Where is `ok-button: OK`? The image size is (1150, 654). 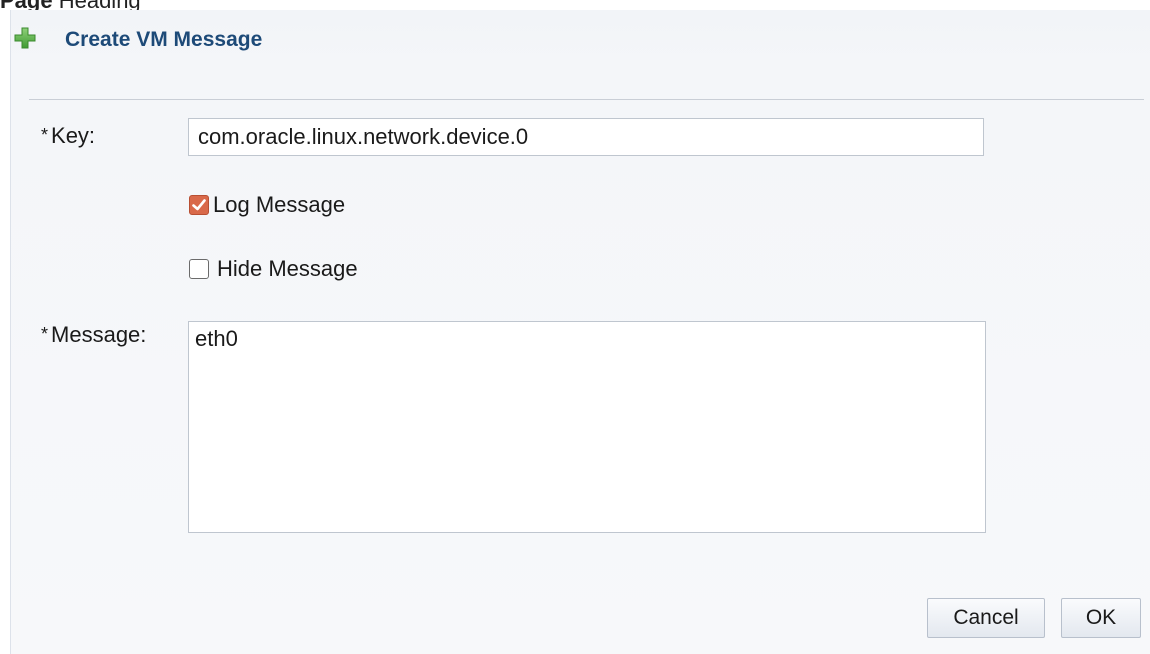
ok-button: OK is located at coordinates (1101, 618).